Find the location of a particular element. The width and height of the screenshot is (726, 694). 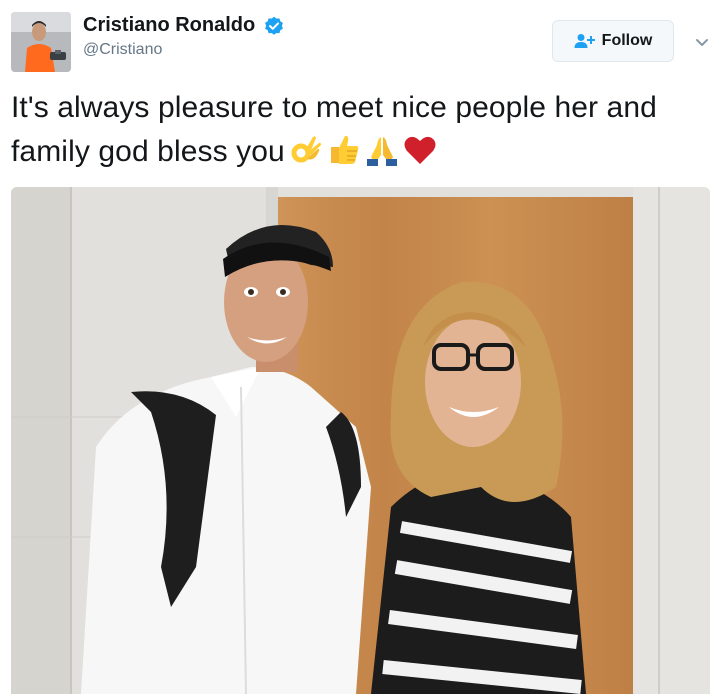

display-name: Cristiano Ronaldo is located at coordinates (169, 25).